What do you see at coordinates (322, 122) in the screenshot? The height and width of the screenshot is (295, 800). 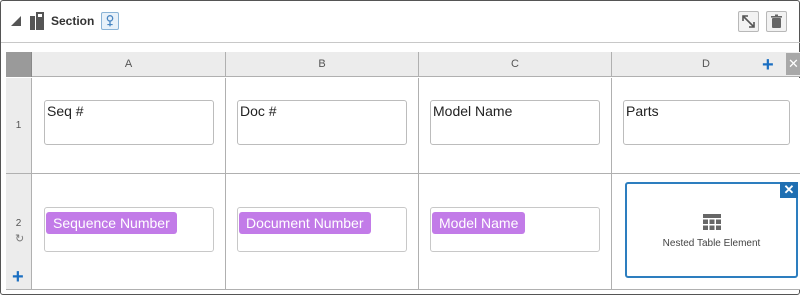 I see `label-doc: Doc #` at bounding box center [322, 122].